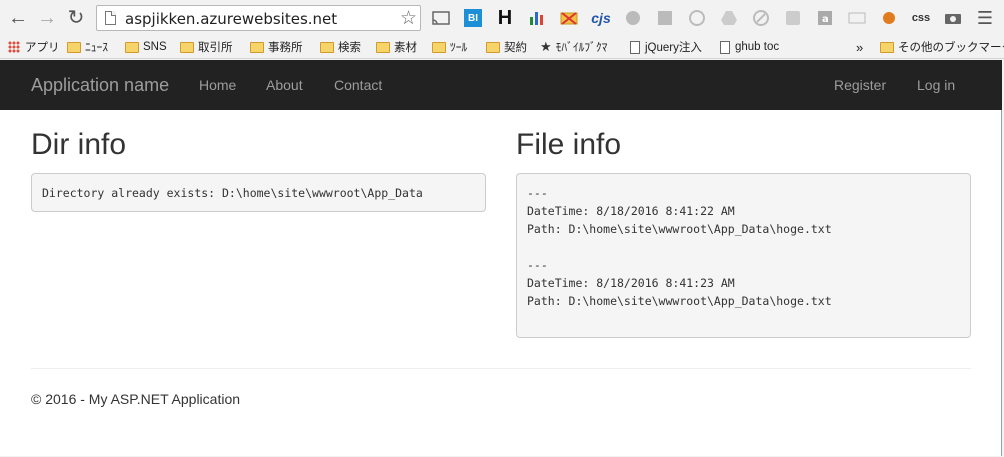  What do you see at coordinates (573, 47) in the screenshot?
I see `bookmark-mobile: ★ ﾓﾊﾞｲﾙﾌﾞｸﾏ` at bounding box center [573, 47].